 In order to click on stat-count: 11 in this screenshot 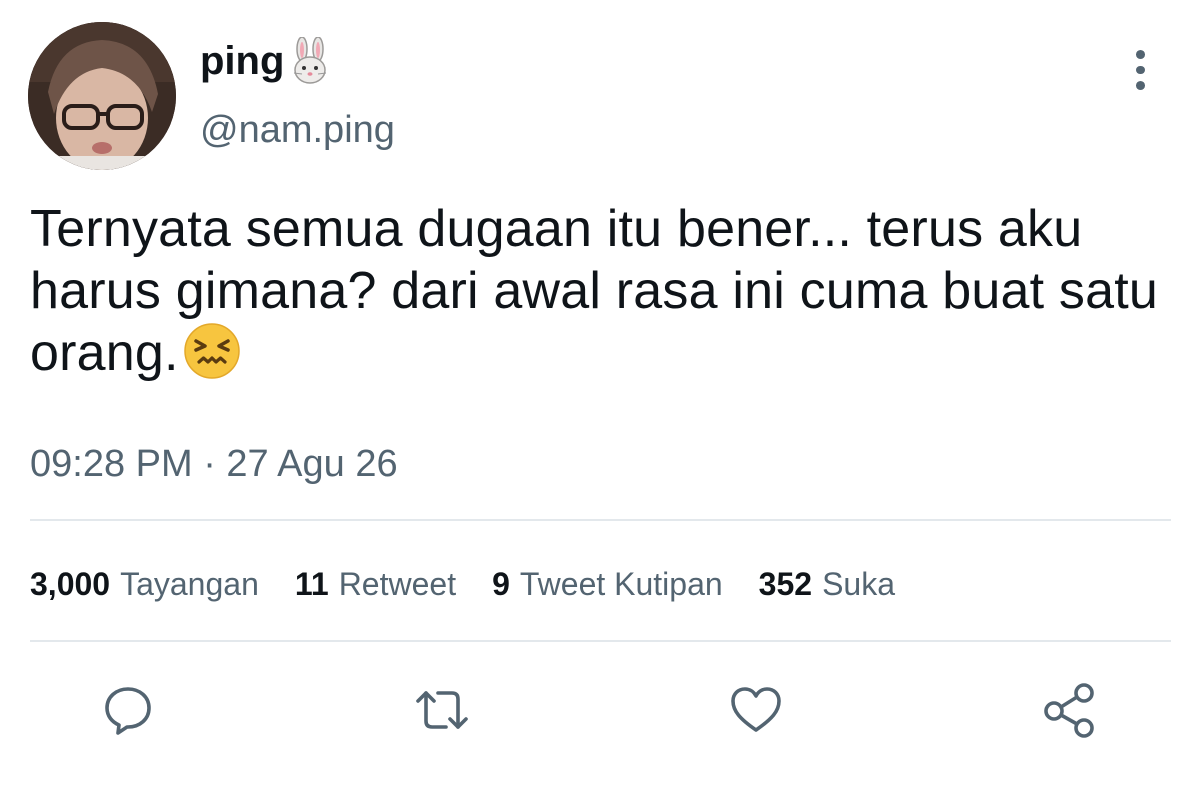, I will do `click(311, 584)`.